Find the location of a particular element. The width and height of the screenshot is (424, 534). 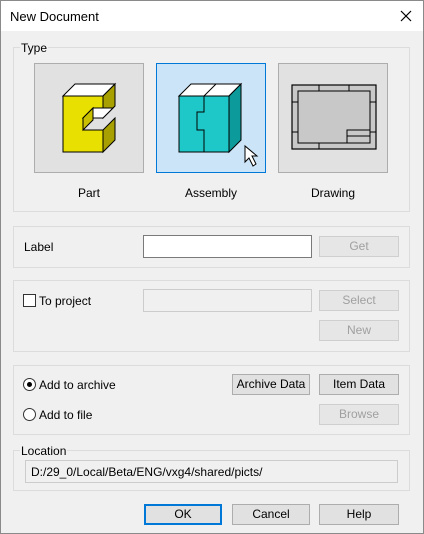

add-to-file-label: Add to file is located at coordinates (66, 415).